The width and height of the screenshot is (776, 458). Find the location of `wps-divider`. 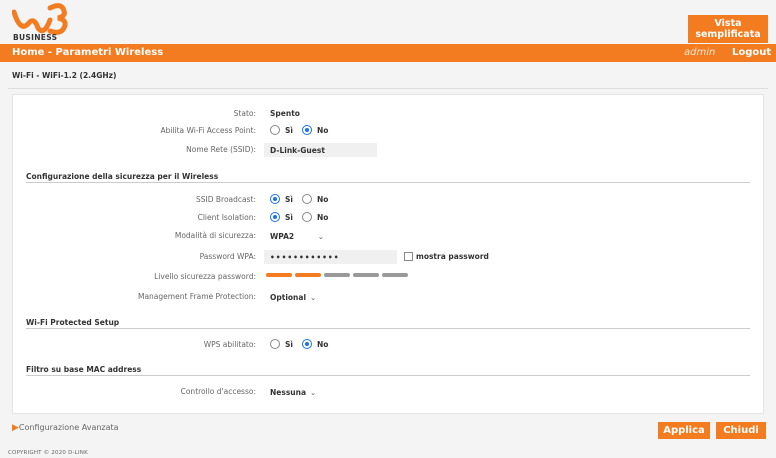

wps-divider is located at coordinates (388, 328).